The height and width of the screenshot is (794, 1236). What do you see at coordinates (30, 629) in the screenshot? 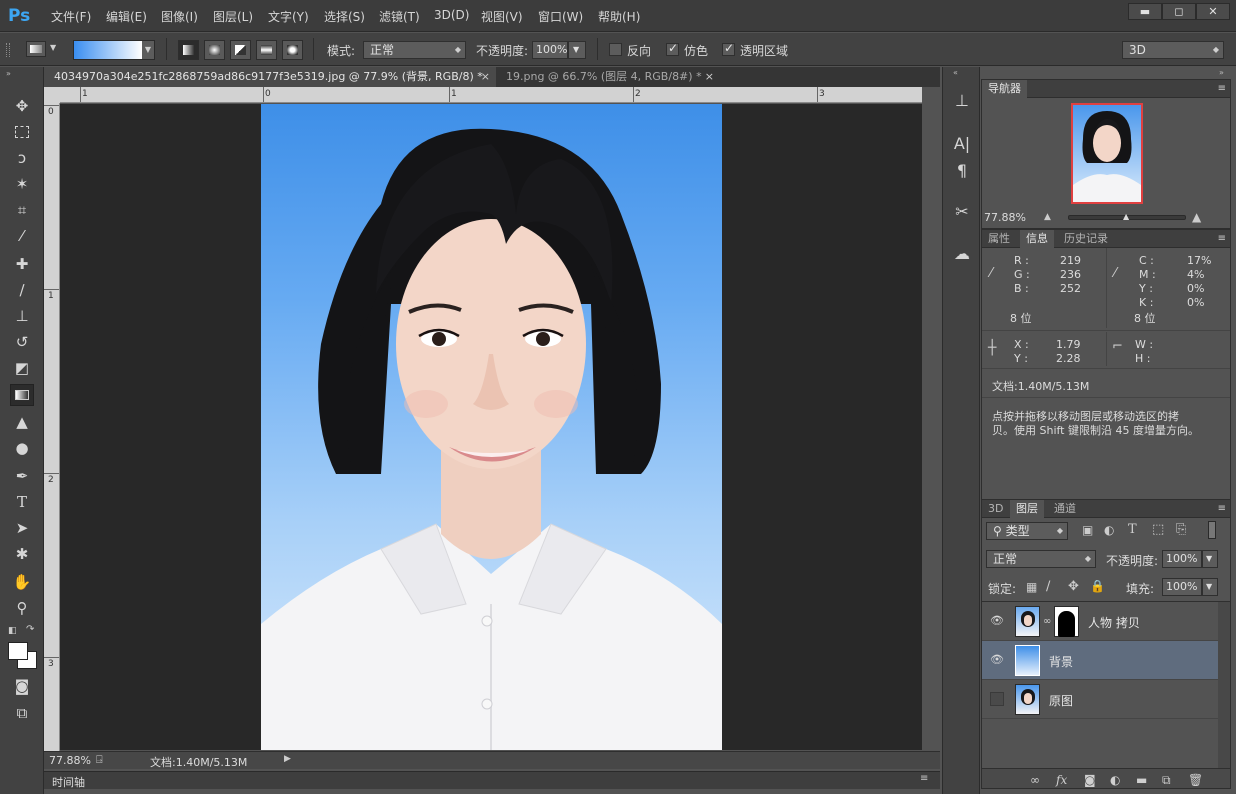
I see `swap-colors-icon: ↷` at bounding box center [30, 629].